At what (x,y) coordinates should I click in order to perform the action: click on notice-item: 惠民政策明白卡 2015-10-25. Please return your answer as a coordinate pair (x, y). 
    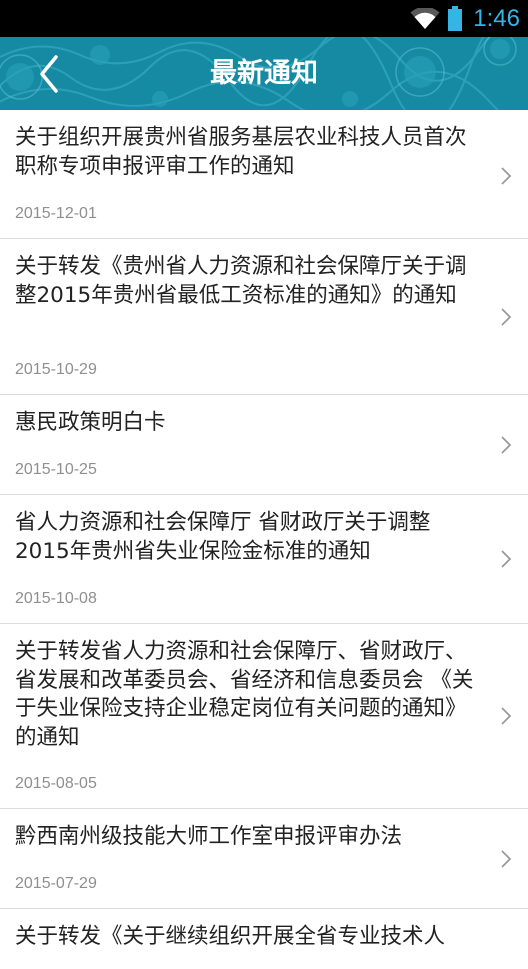
    Looking at the image, I should click on (264, 445).